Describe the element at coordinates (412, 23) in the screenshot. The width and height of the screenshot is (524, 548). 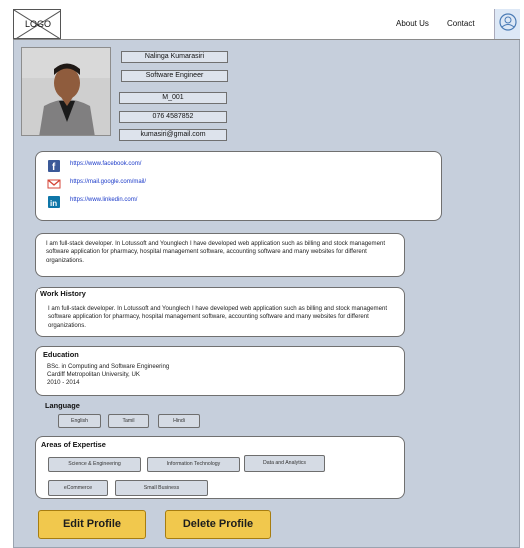
I see `nav-about-link: About Us` at that location.